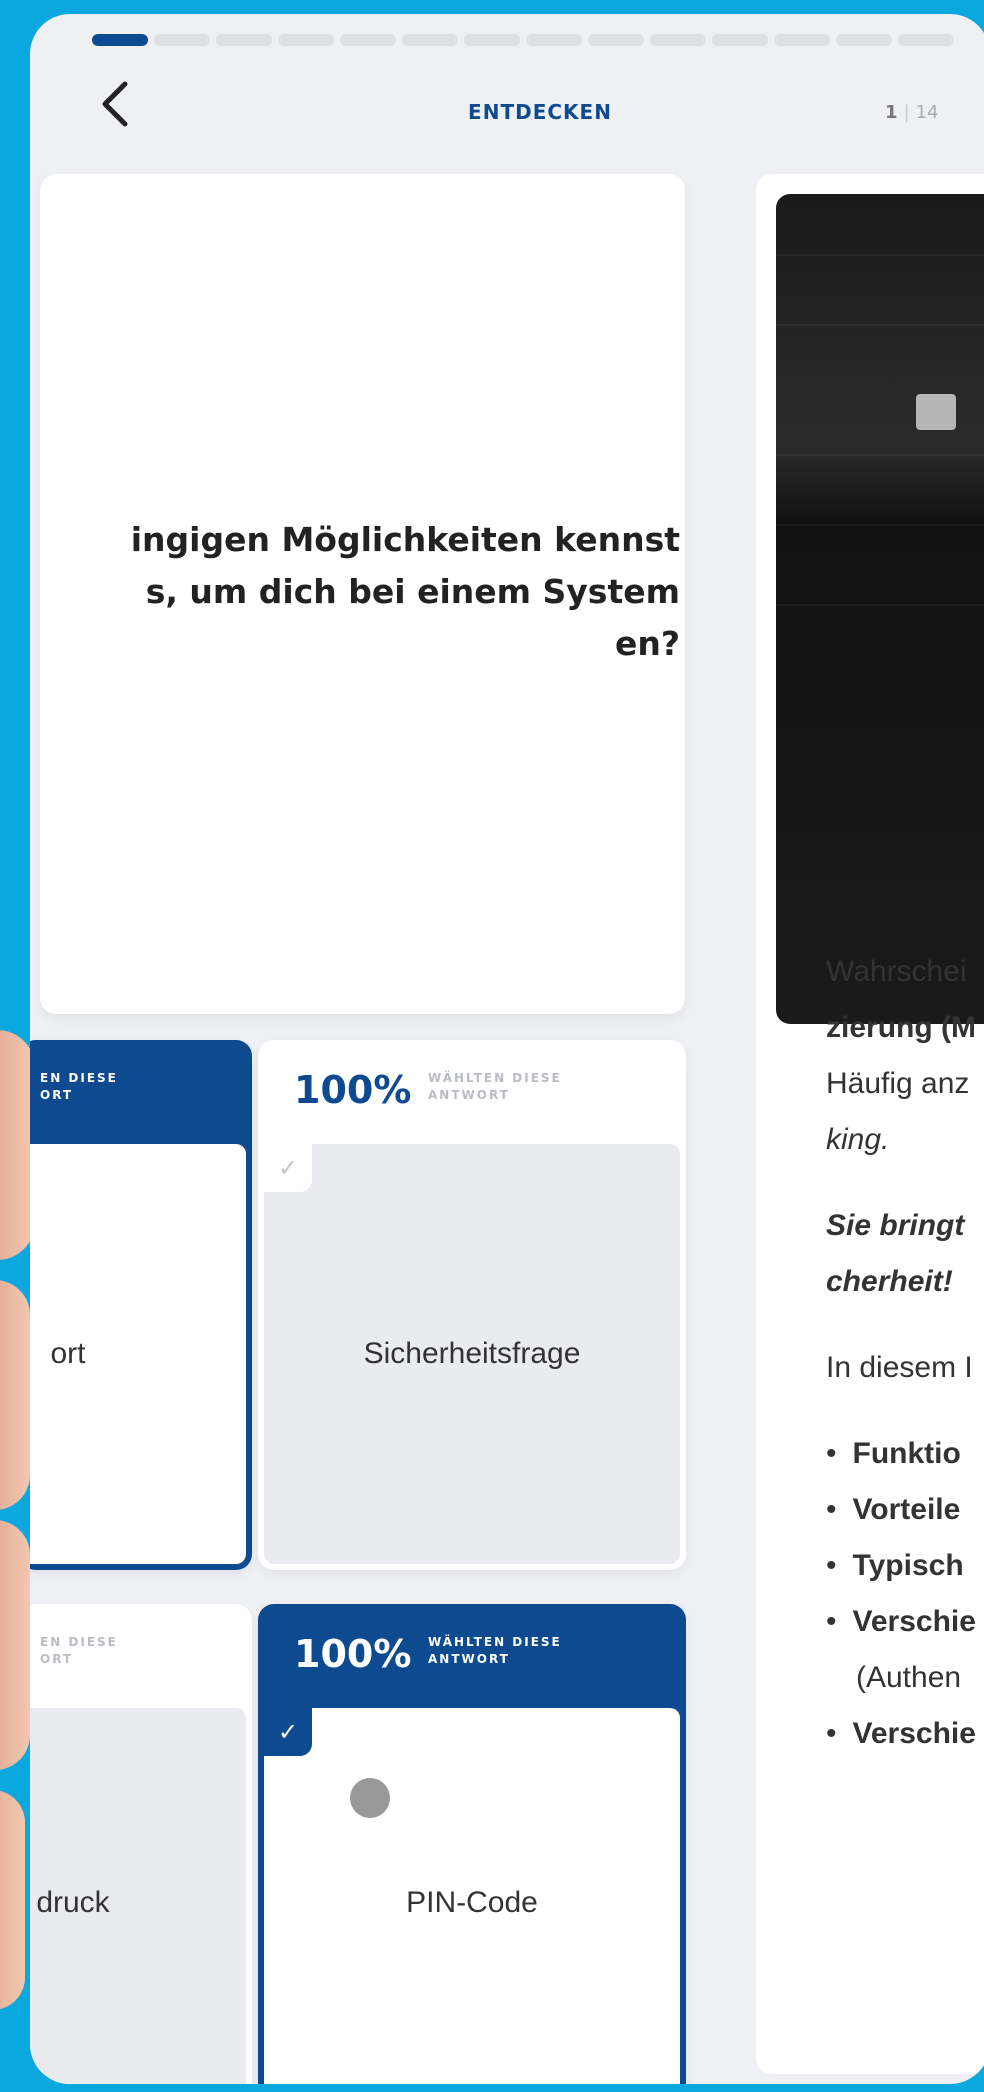  I want to click on answer-tile-fingerabdruck: EN DIESE ORT druck, so click(141, 1844).